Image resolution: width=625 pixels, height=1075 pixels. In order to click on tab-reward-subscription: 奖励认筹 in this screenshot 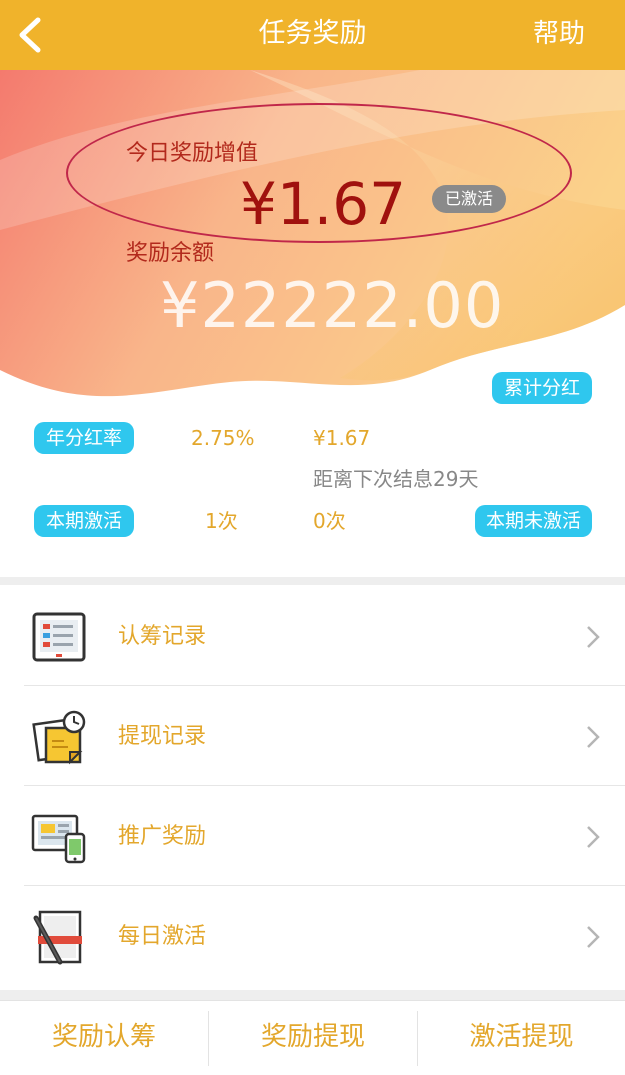, I will do `click(104, 1037)`.